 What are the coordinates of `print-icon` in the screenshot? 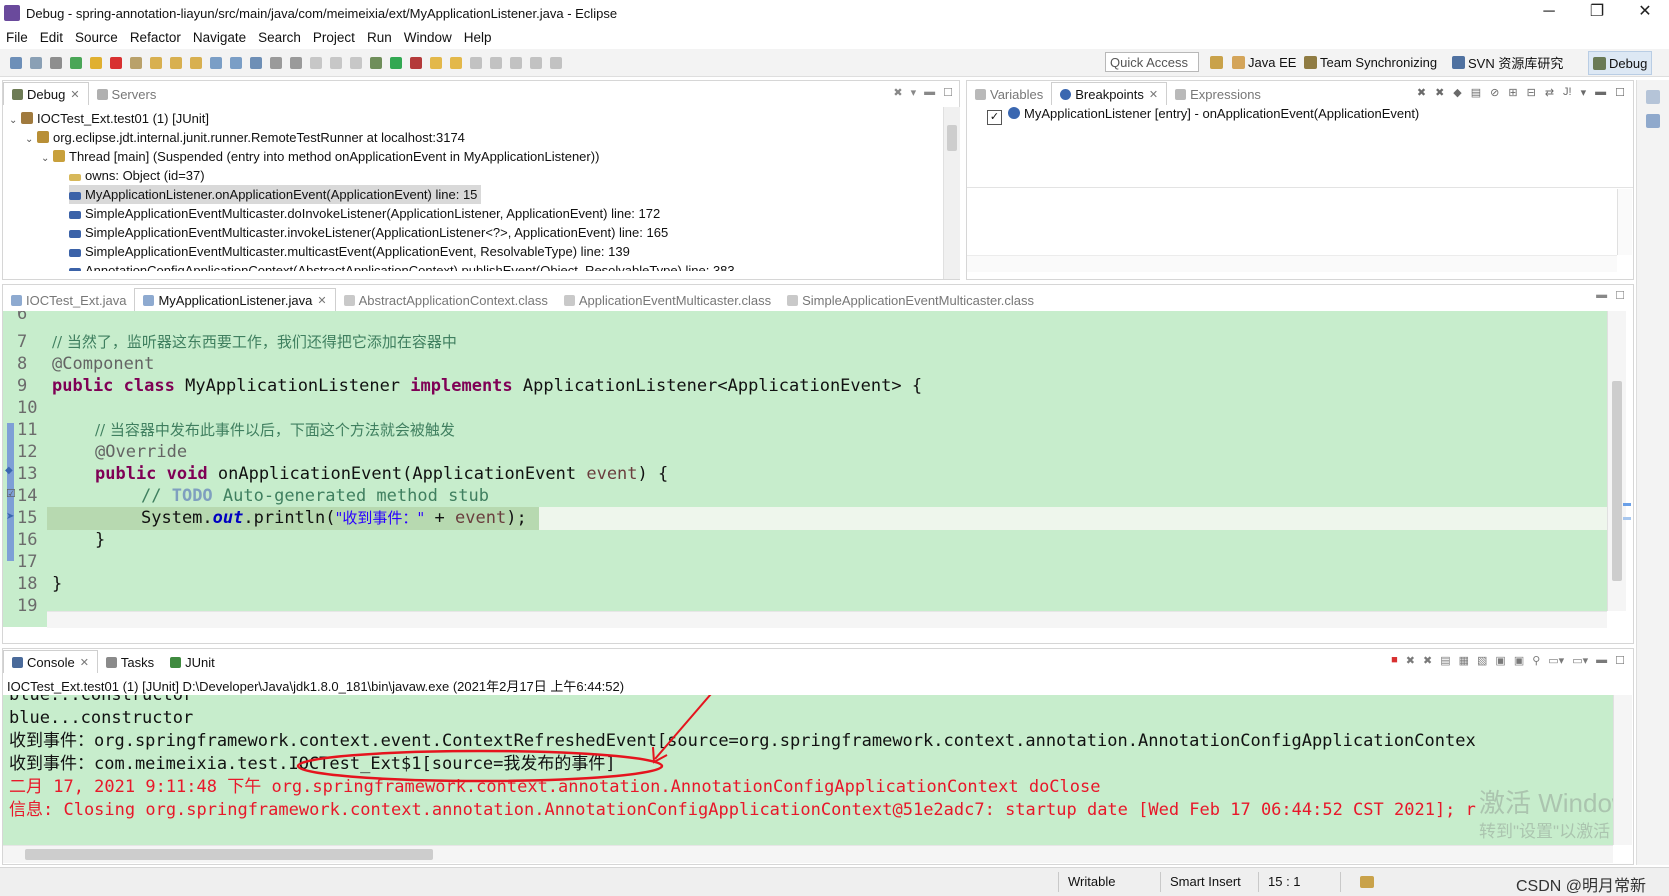 It's located at (56, 62).